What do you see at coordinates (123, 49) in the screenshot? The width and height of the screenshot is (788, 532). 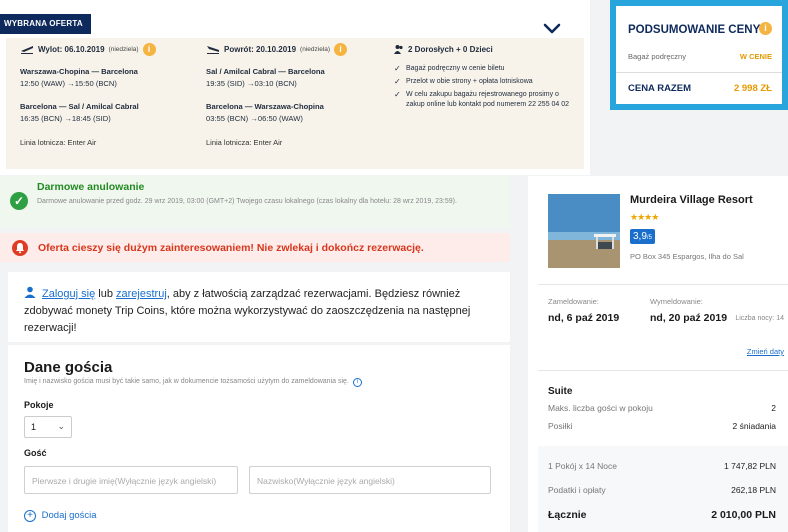 I see `outbound-day: (niedziela)` at bounding box center [123, 49].